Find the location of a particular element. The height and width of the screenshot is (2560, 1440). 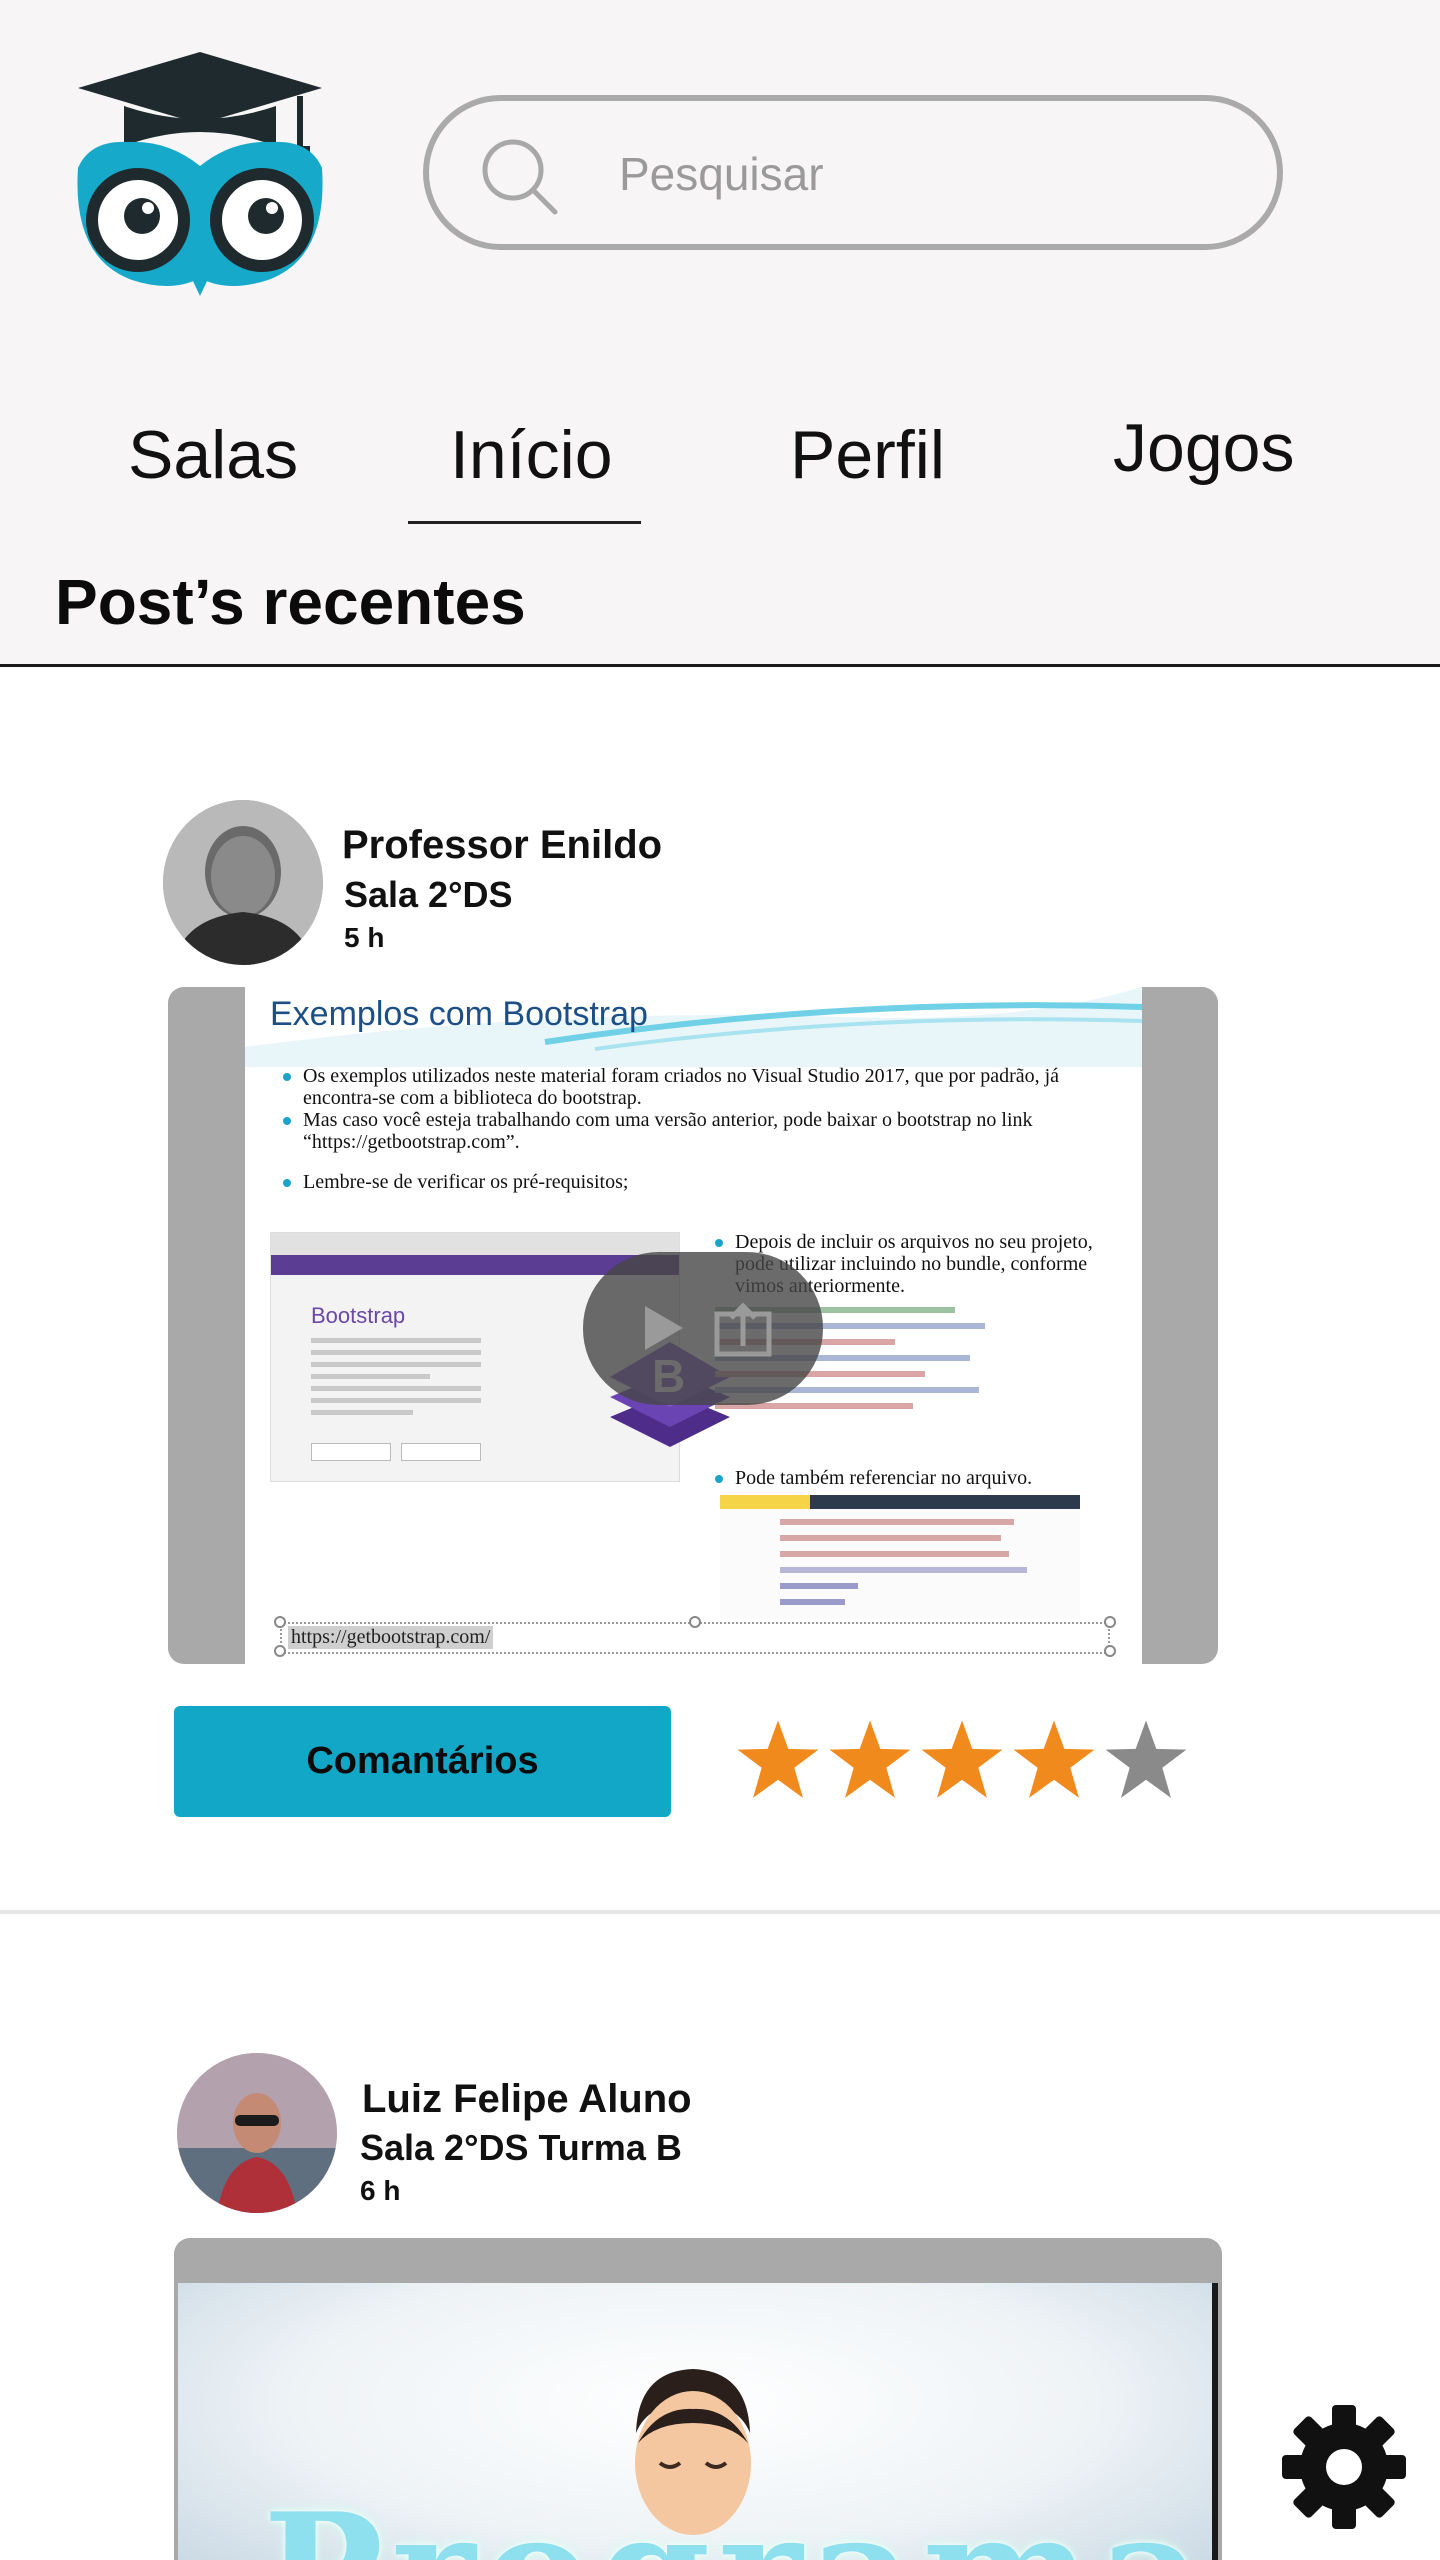

thumbnail-title: Programar is located at coordinates (737, 2519).